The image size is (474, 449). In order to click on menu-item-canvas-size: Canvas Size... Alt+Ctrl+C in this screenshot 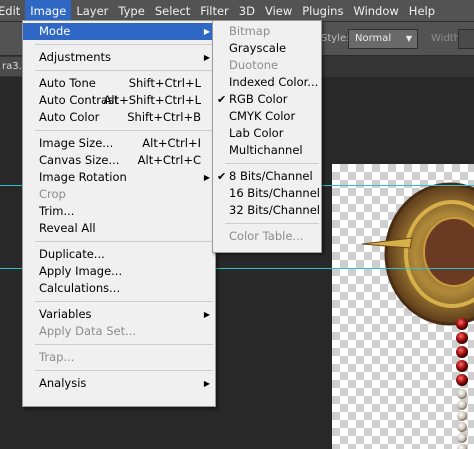, I will do `click(119, 160)`.